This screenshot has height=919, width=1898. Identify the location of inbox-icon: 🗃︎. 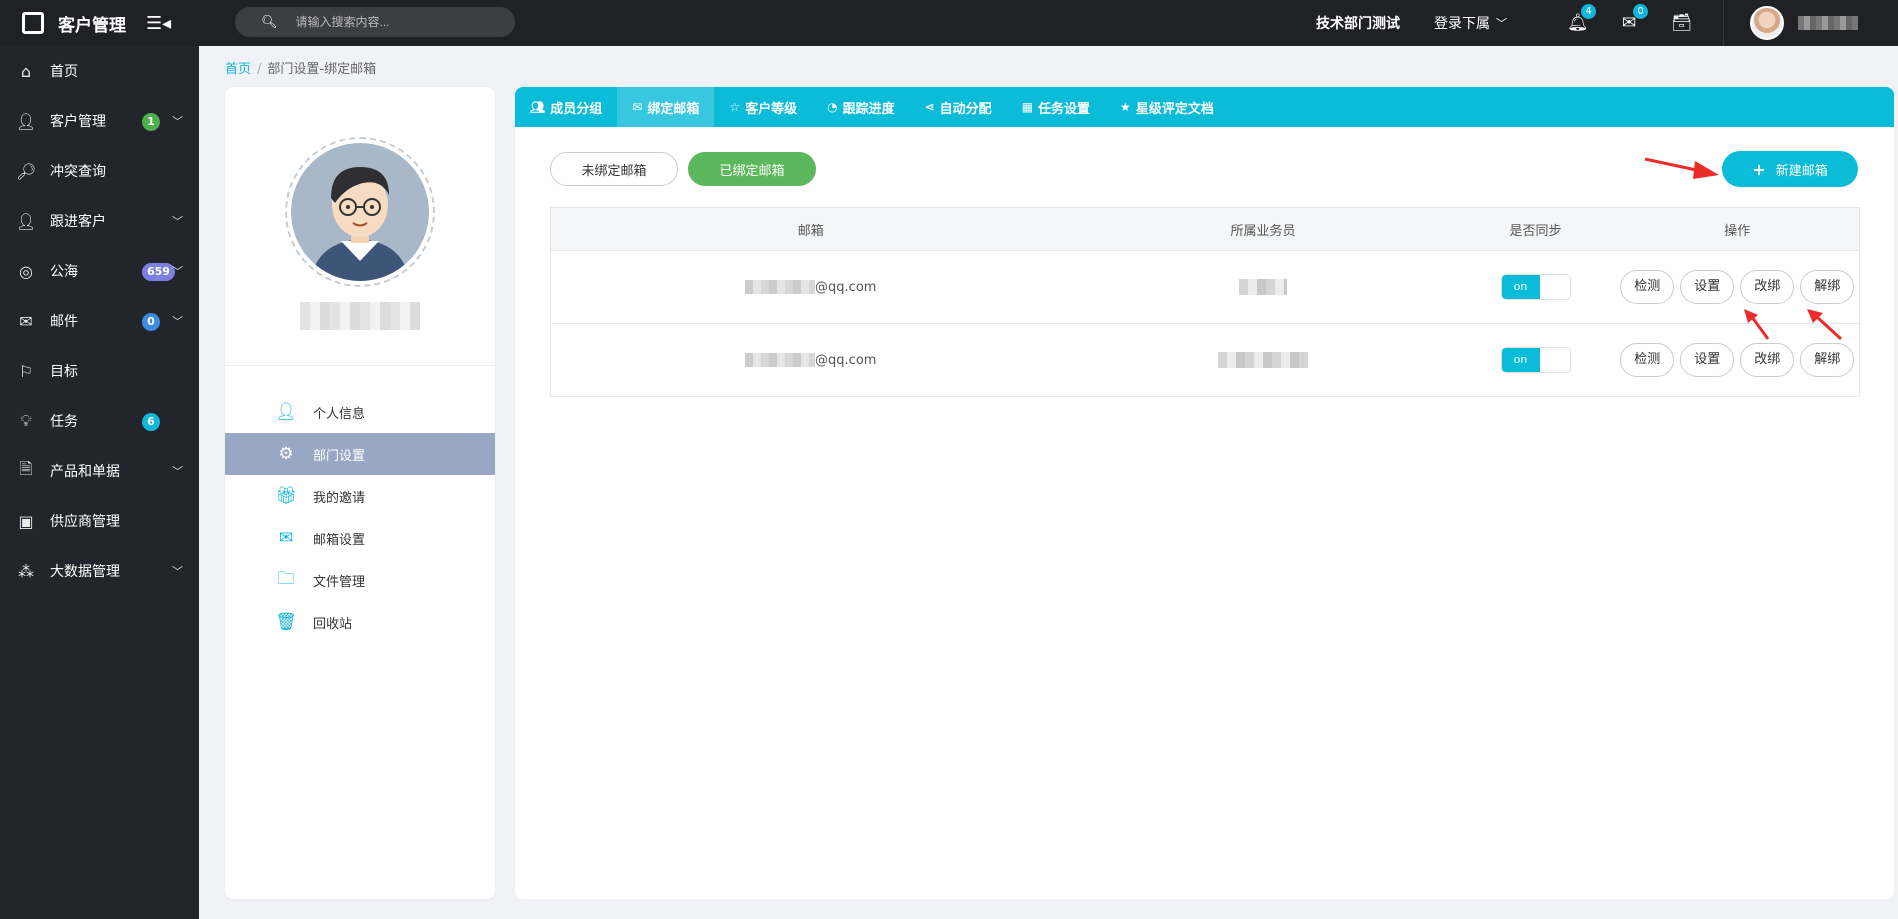
(1682, 23).